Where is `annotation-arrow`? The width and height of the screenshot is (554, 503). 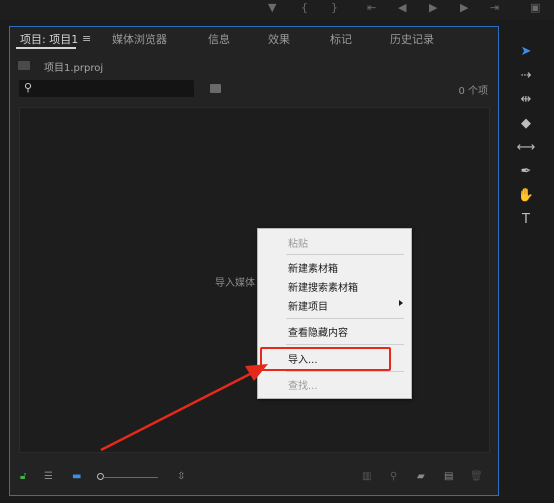 annotation-arrow is located at coordinates (184, 408).